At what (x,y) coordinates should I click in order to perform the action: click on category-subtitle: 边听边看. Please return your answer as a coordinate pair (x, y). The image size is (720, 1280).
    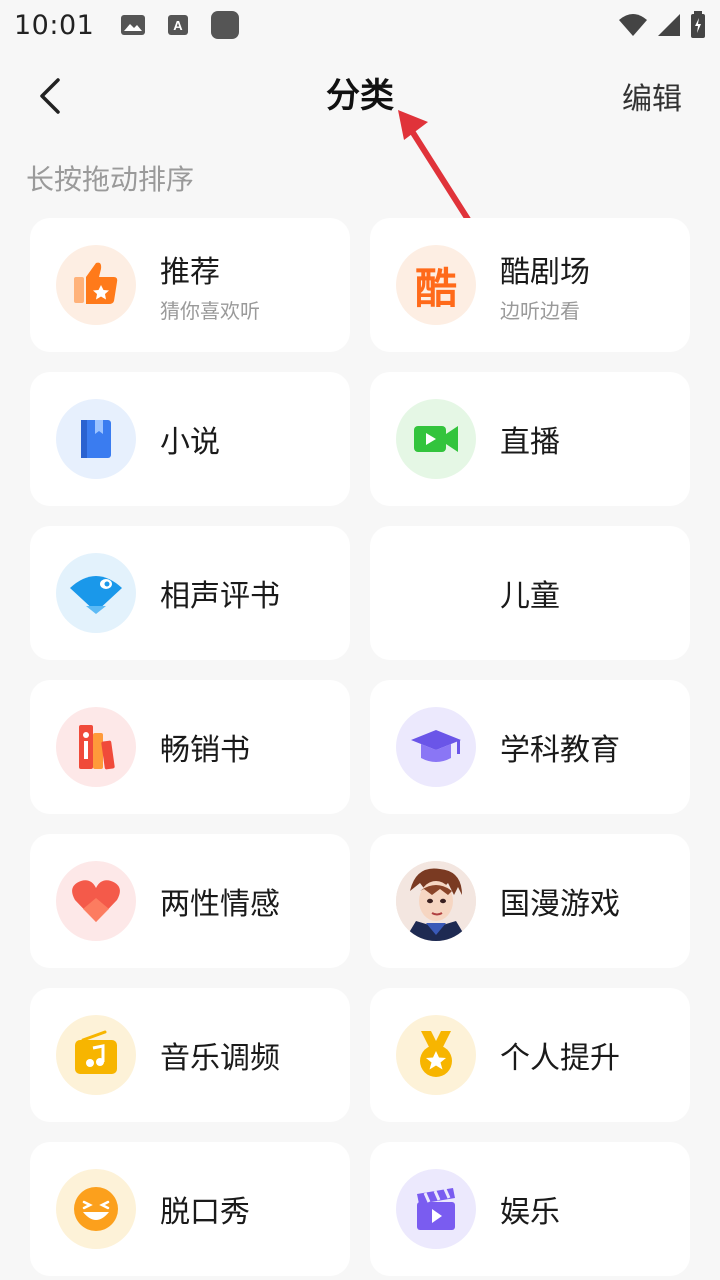
    Looking at the image, I should click on (540, 310).